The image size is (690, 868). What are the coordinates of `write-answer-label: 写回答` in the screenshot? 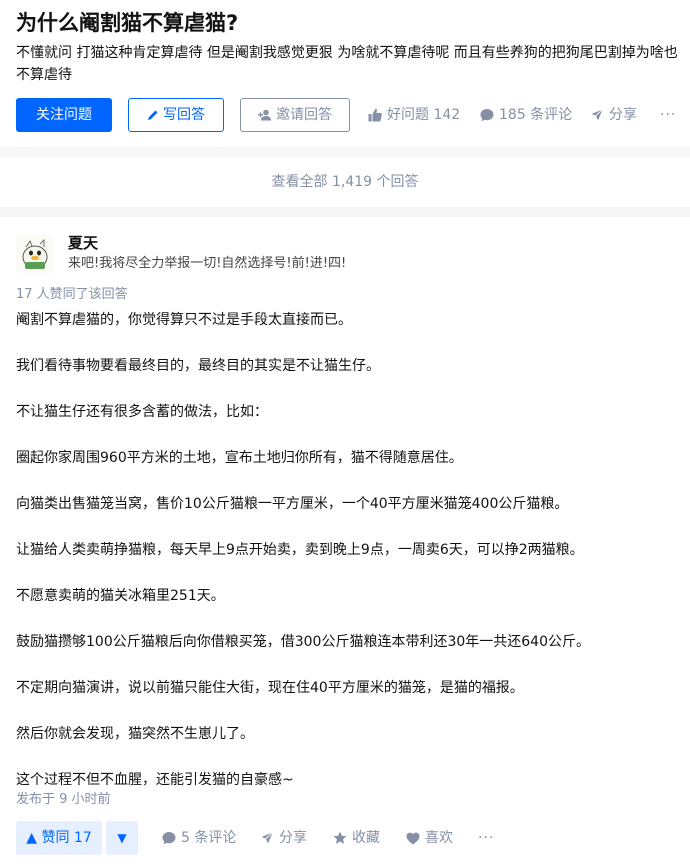 It's located at (184, 115).